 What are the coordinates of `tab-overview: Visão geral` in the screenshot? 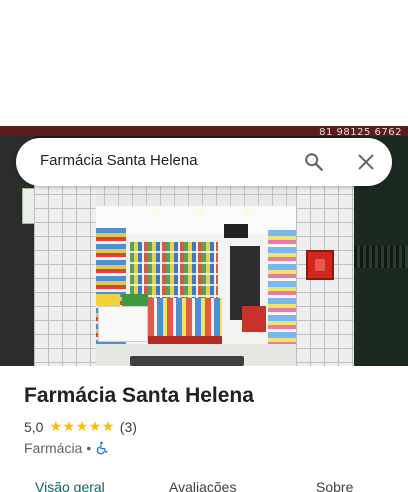 It's located at (70, 485).